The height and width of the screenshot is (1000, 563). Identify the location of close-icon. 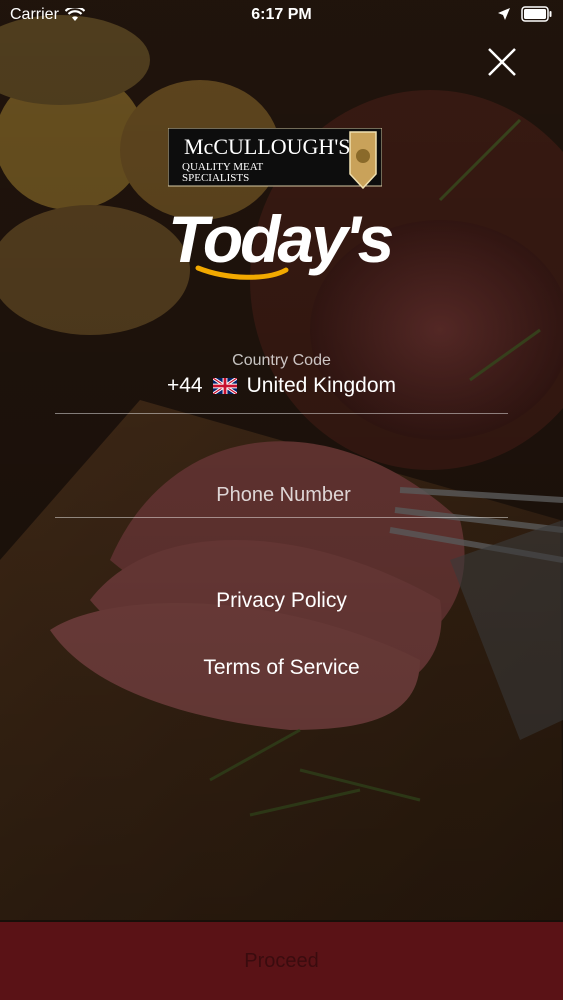
(502, 62).